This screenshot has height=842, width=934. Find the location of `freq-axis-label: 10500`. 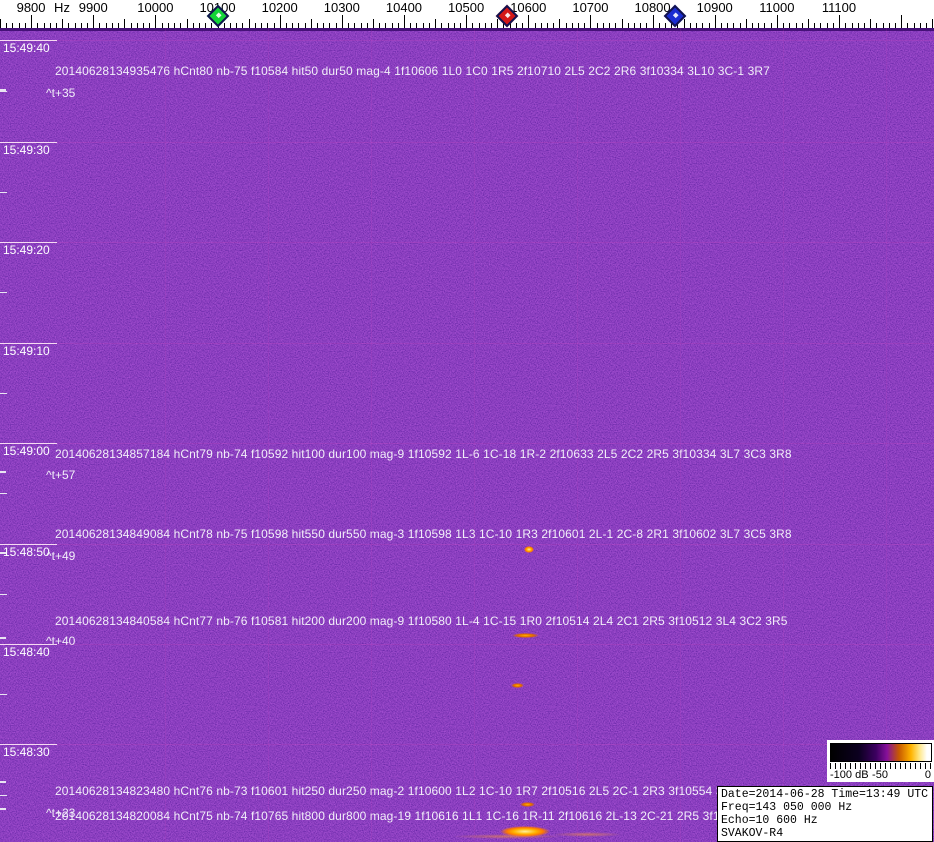

freq-axis-label: 10500 is located at coordinates (466, 7).